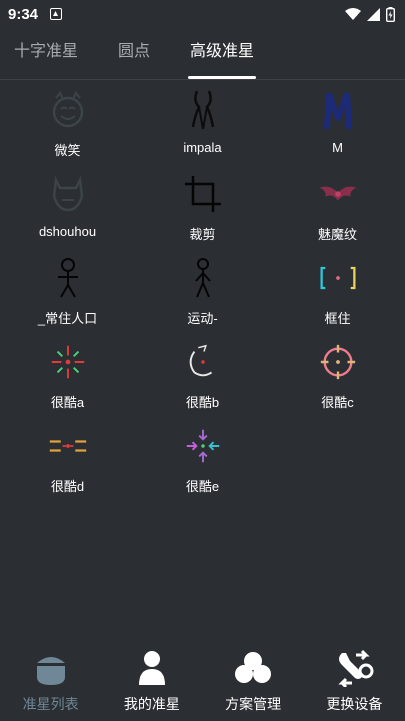  Describe the element at coordinates (202, 318) in the screenshot. I see `crosshair-label: 运动-` at that location.